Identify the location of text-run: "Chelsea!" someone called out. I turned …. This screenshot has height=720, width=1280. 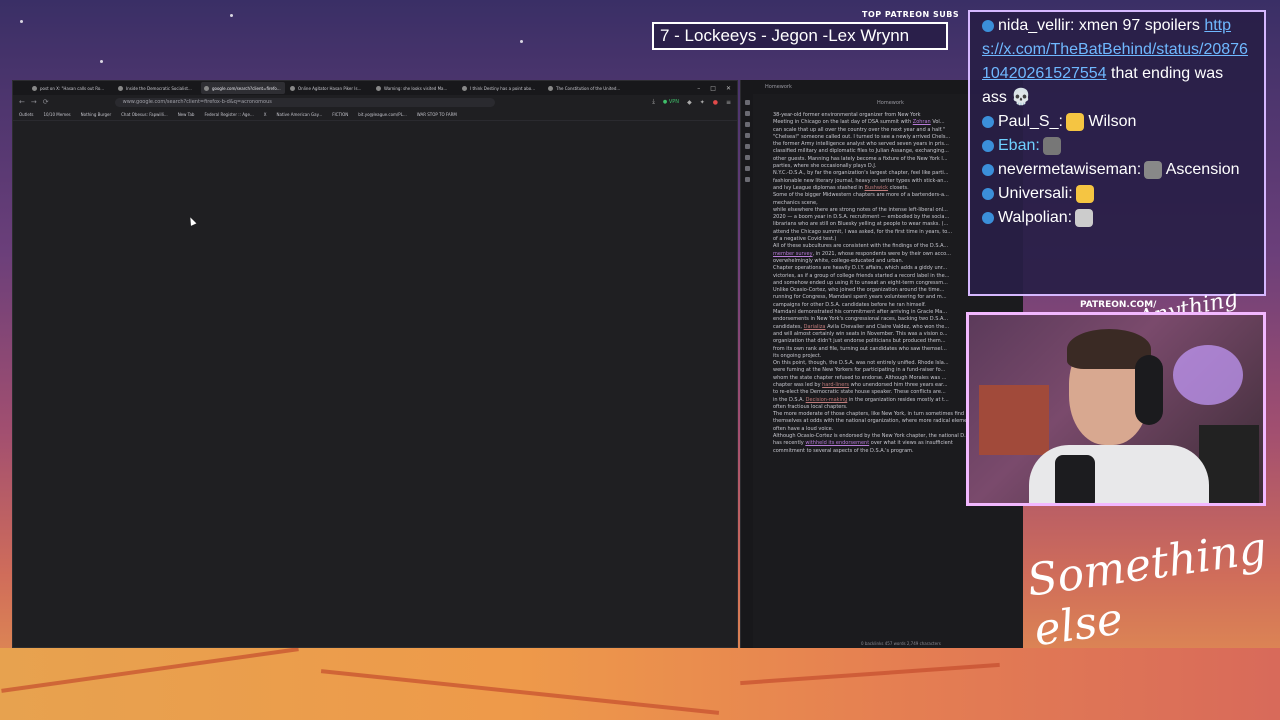
(862, 136).